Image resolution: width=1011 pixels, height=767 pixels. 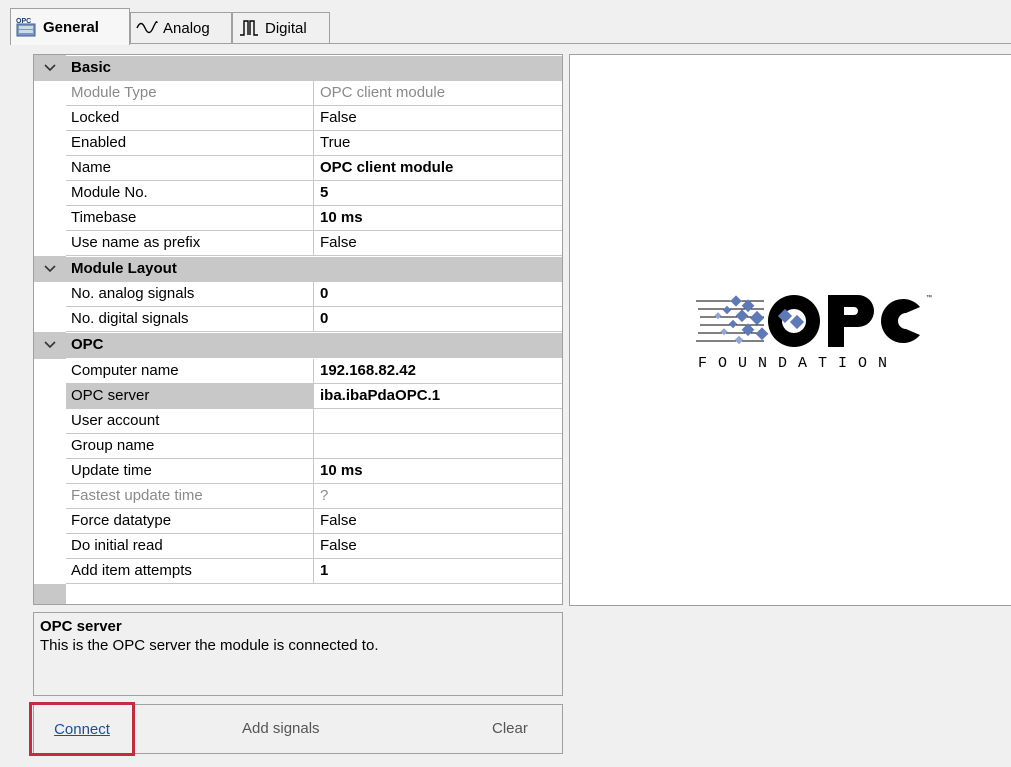 I want to click on property-row: Force datatype False, so click(x=298, y=521).